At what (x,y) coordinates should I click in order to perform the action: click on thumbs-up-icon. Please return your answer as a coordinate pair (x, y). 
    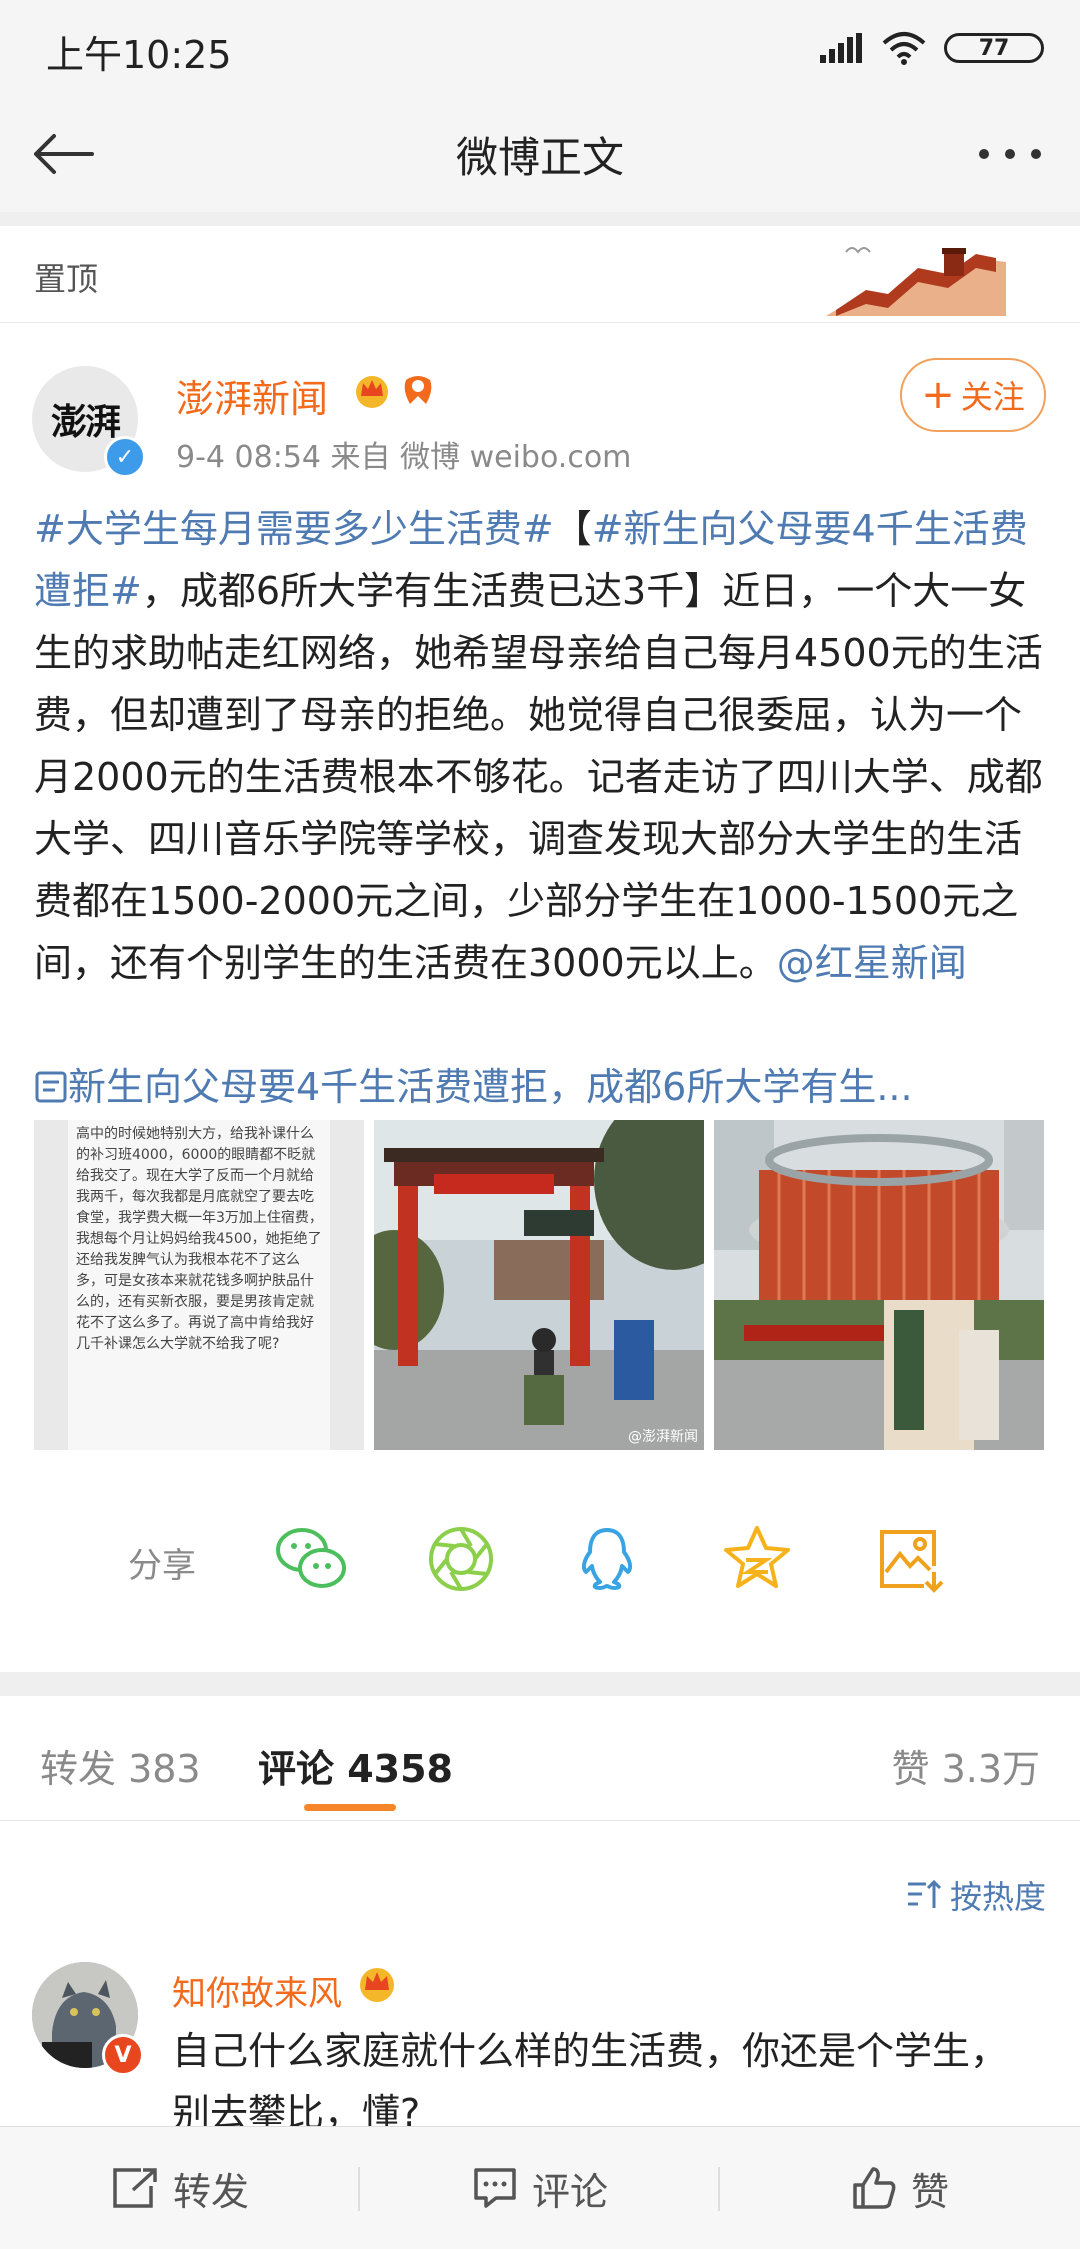
    Looking at the image, I should click on (874, 2188).